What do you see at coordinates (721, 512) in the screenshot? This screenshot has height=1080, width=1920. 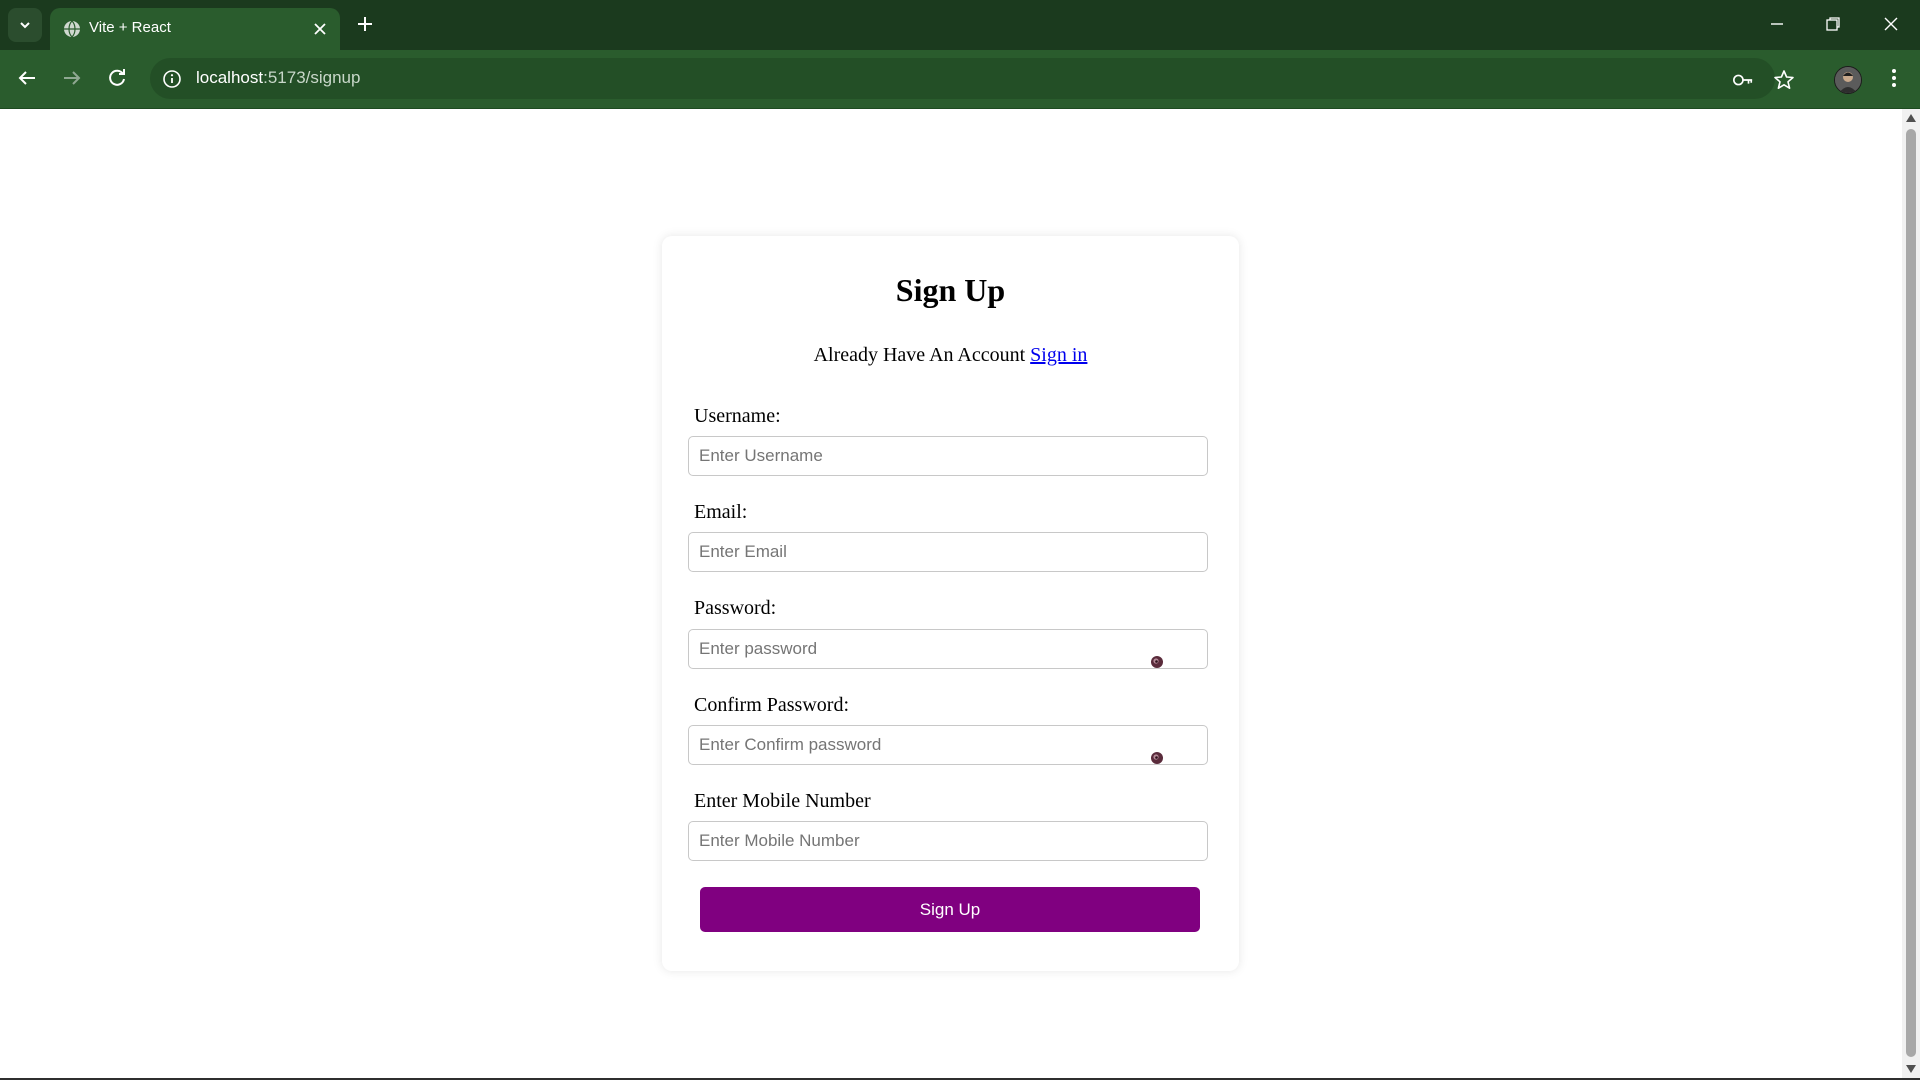 I see `email-label: Email:` at bounding box center [721, 512].